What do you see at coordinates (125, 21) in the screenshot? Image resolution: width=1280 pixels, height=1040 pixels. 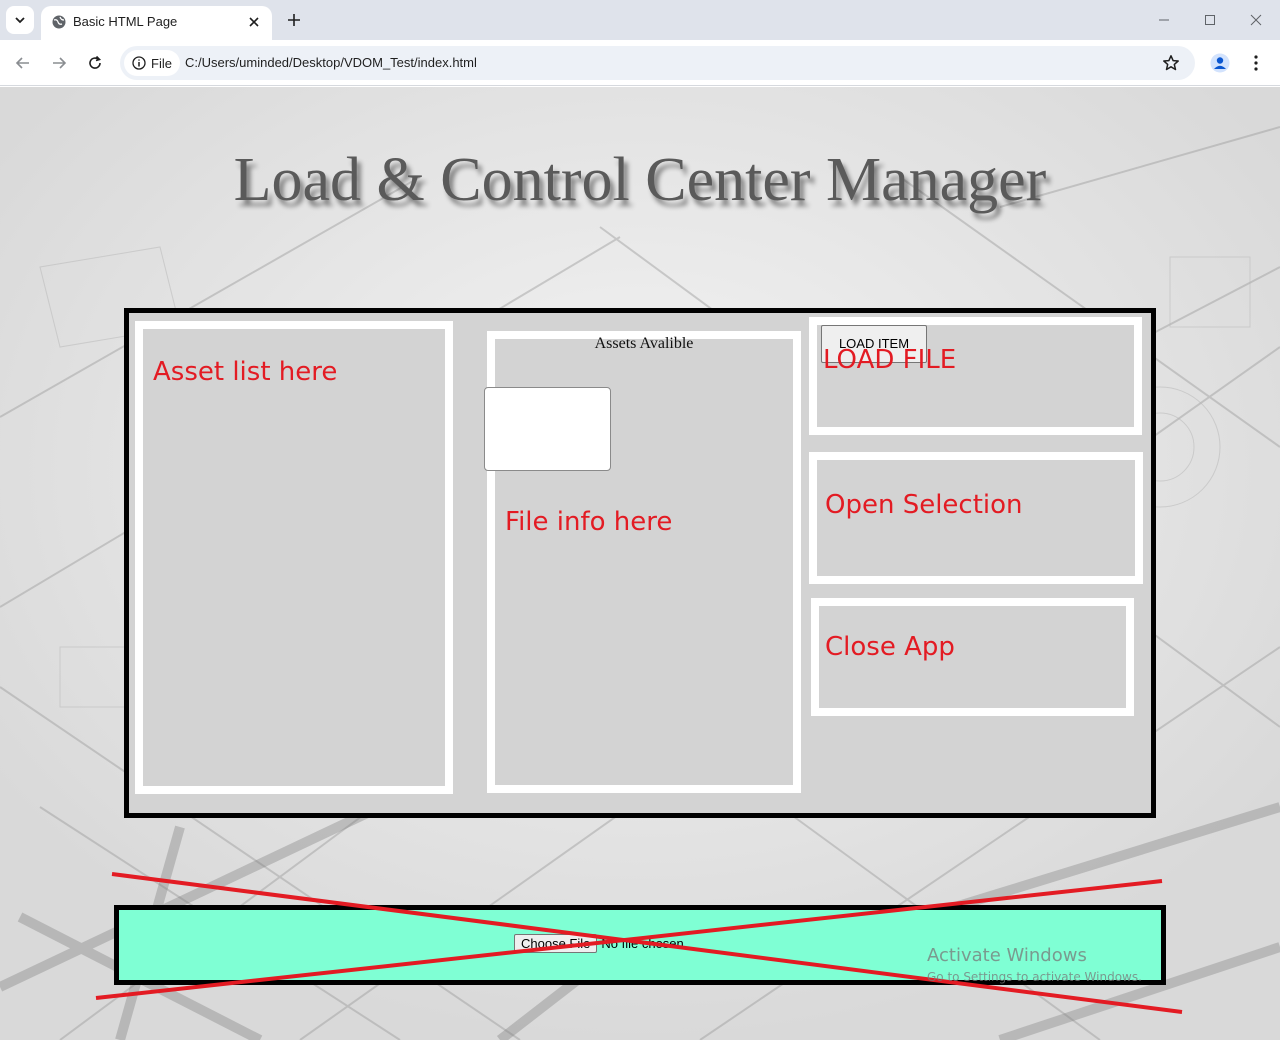 I see `tab-title: Basic HTML Page` at bounding box center [125, 21].